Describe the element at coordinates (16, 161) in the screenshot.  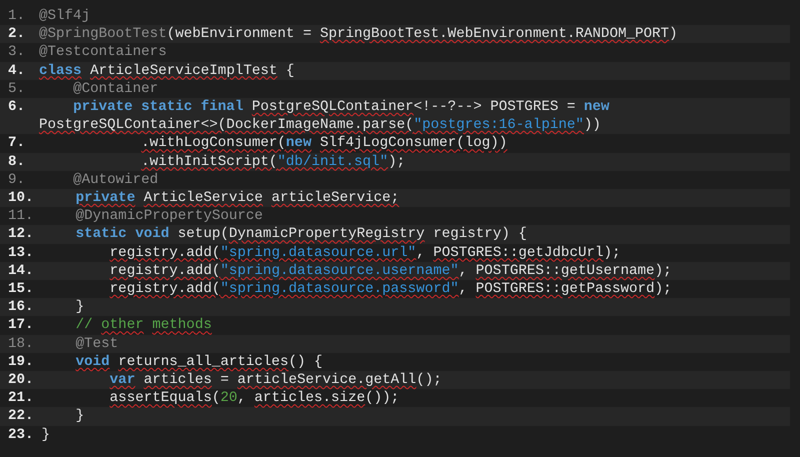
I see `line-number: 8.` at that location.